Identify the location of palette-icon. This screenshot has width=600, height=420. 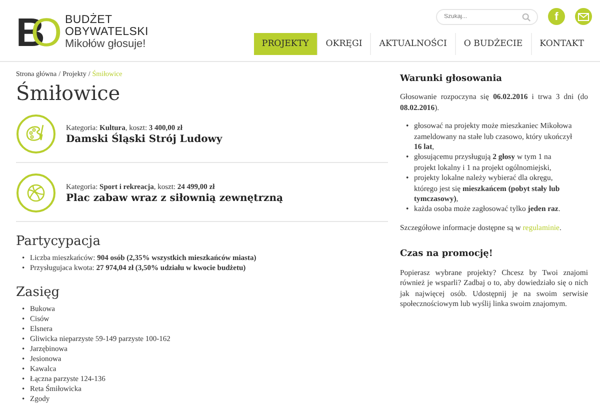
(36, 134).